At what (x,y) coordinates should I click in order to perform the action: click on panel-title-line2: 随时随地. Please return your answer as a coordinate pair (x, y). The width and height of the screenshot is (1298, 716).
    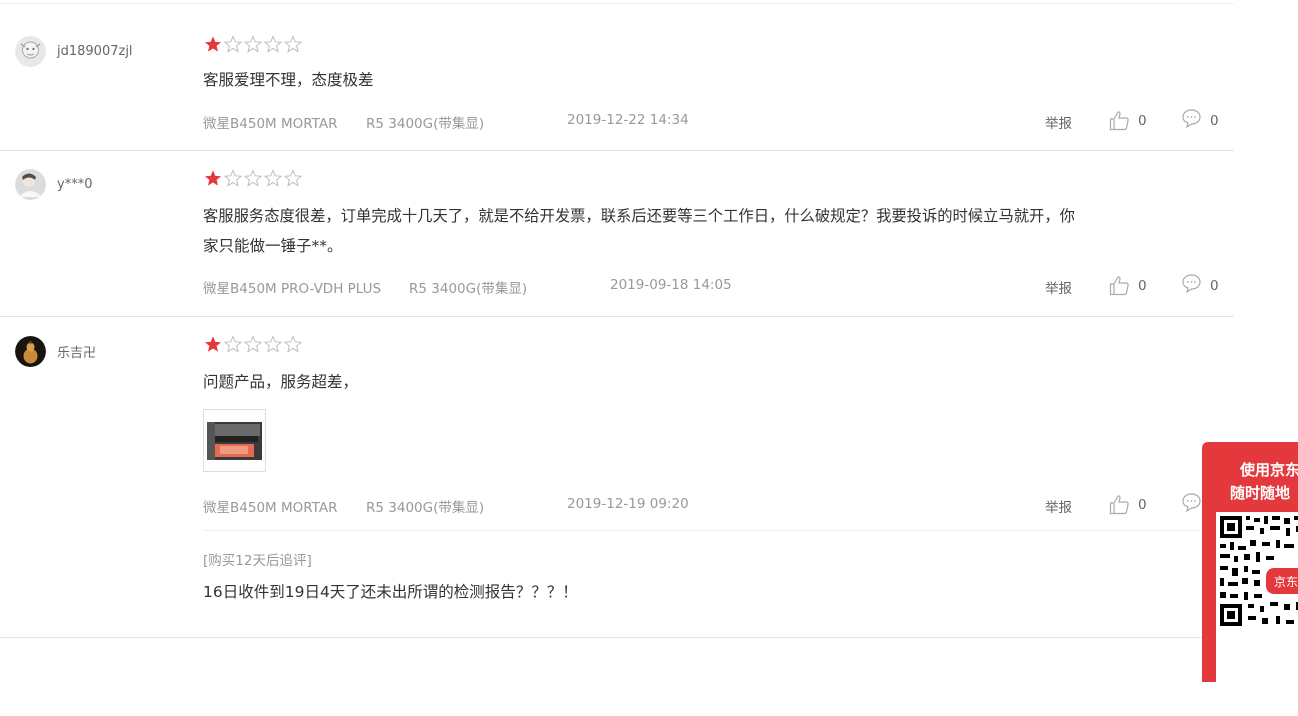
    Looking at the image, I should click on (1260, 493).